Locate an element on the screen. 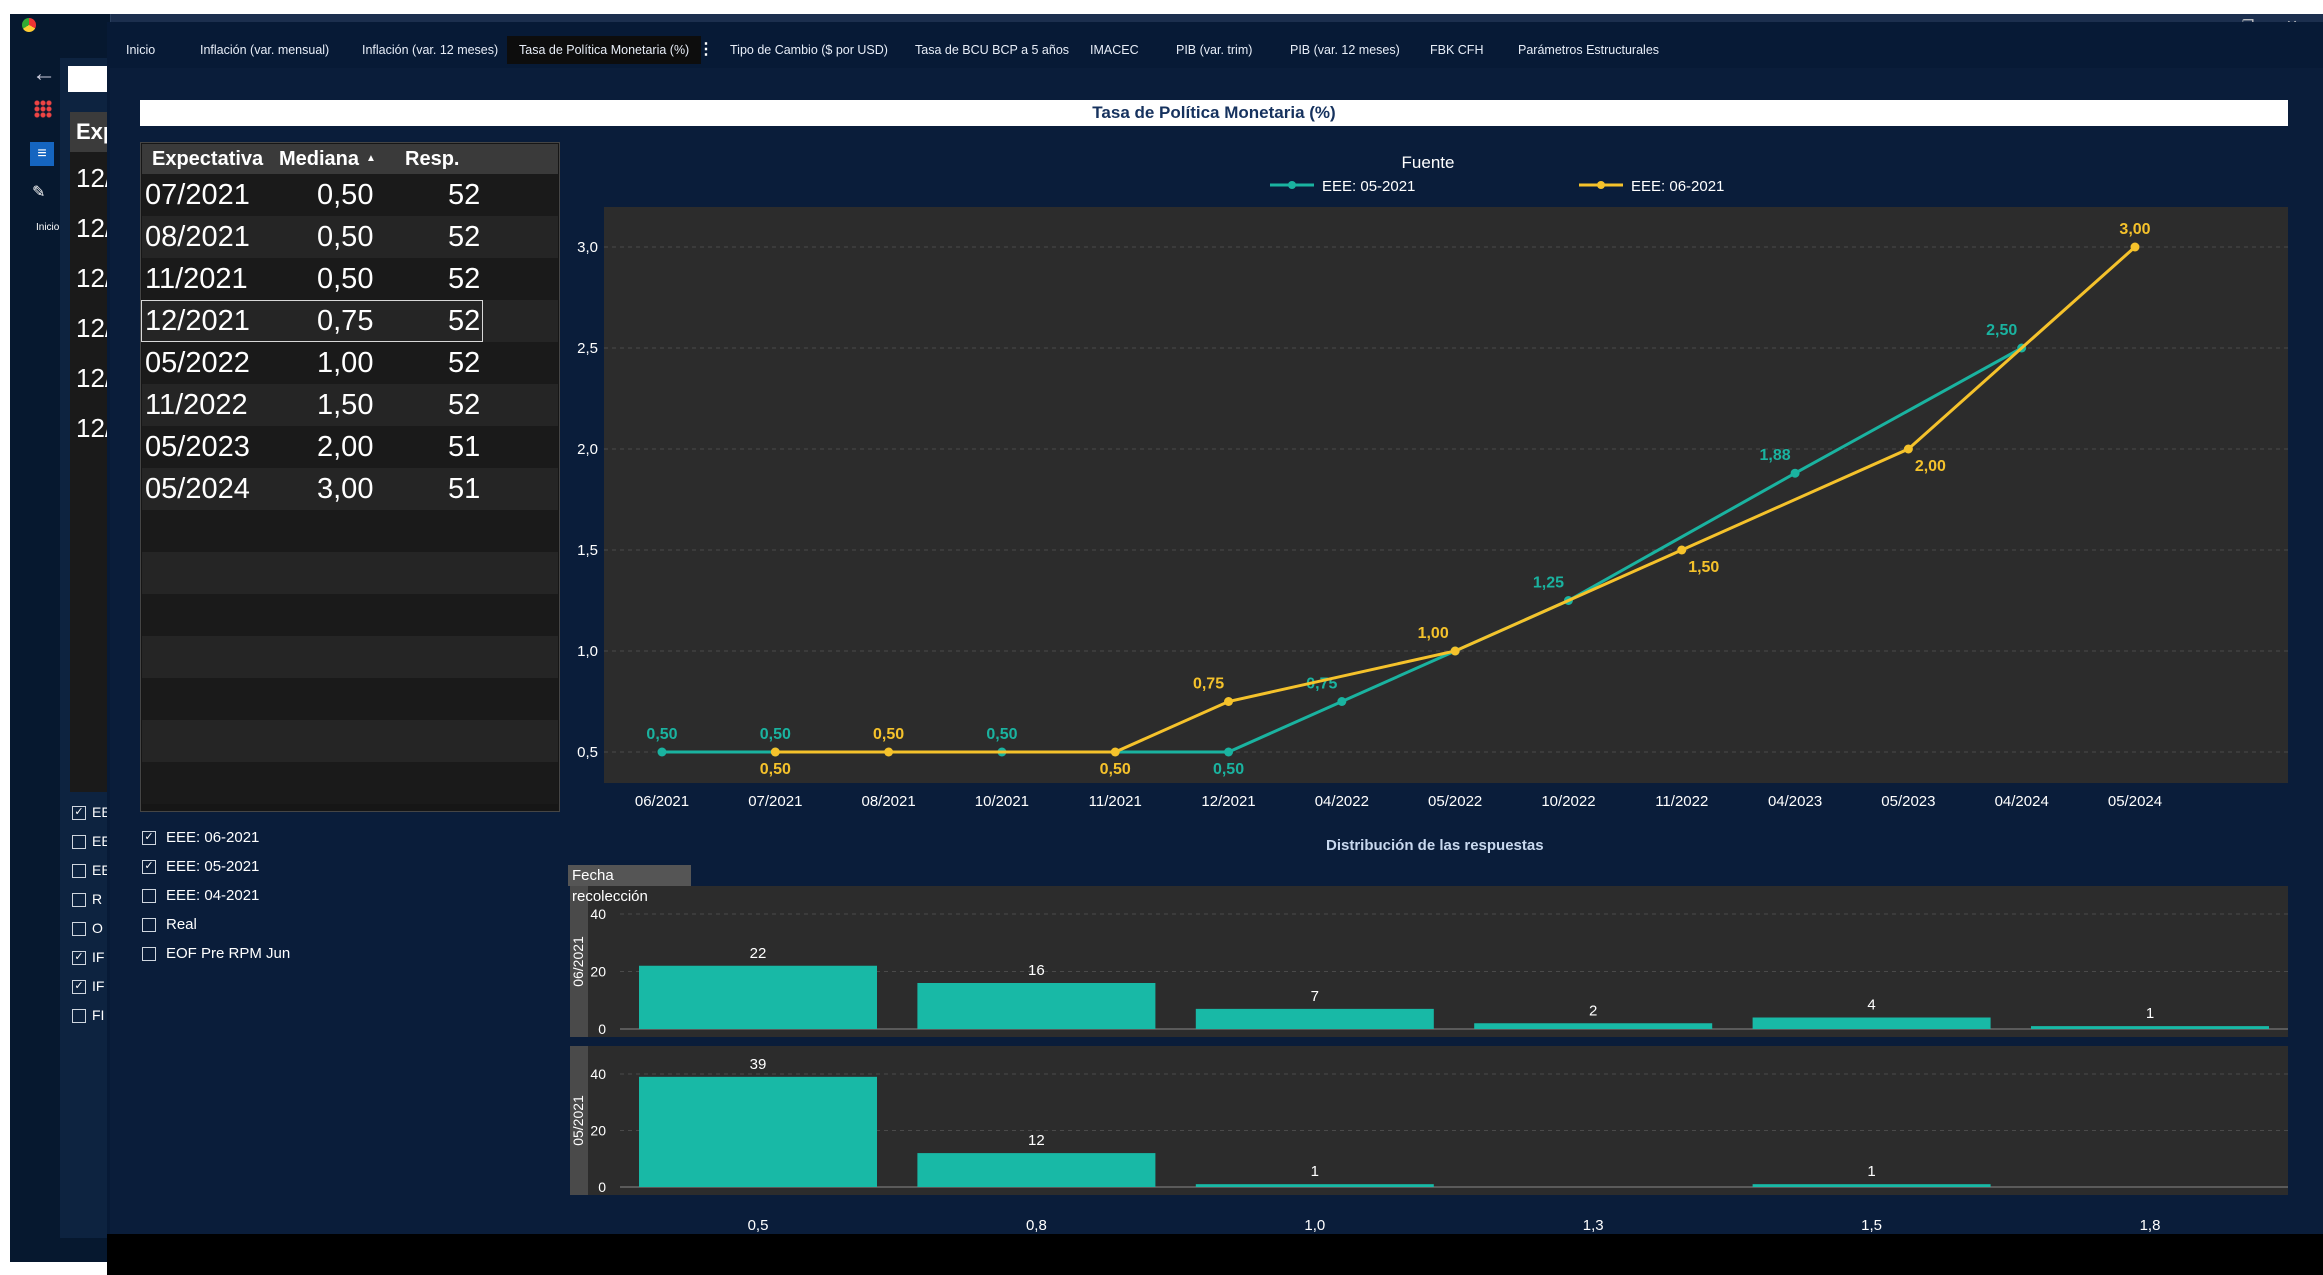 The image size is (2323, 1275). x-tick-label: 04/2022 is located at coordinates (1342, 801).